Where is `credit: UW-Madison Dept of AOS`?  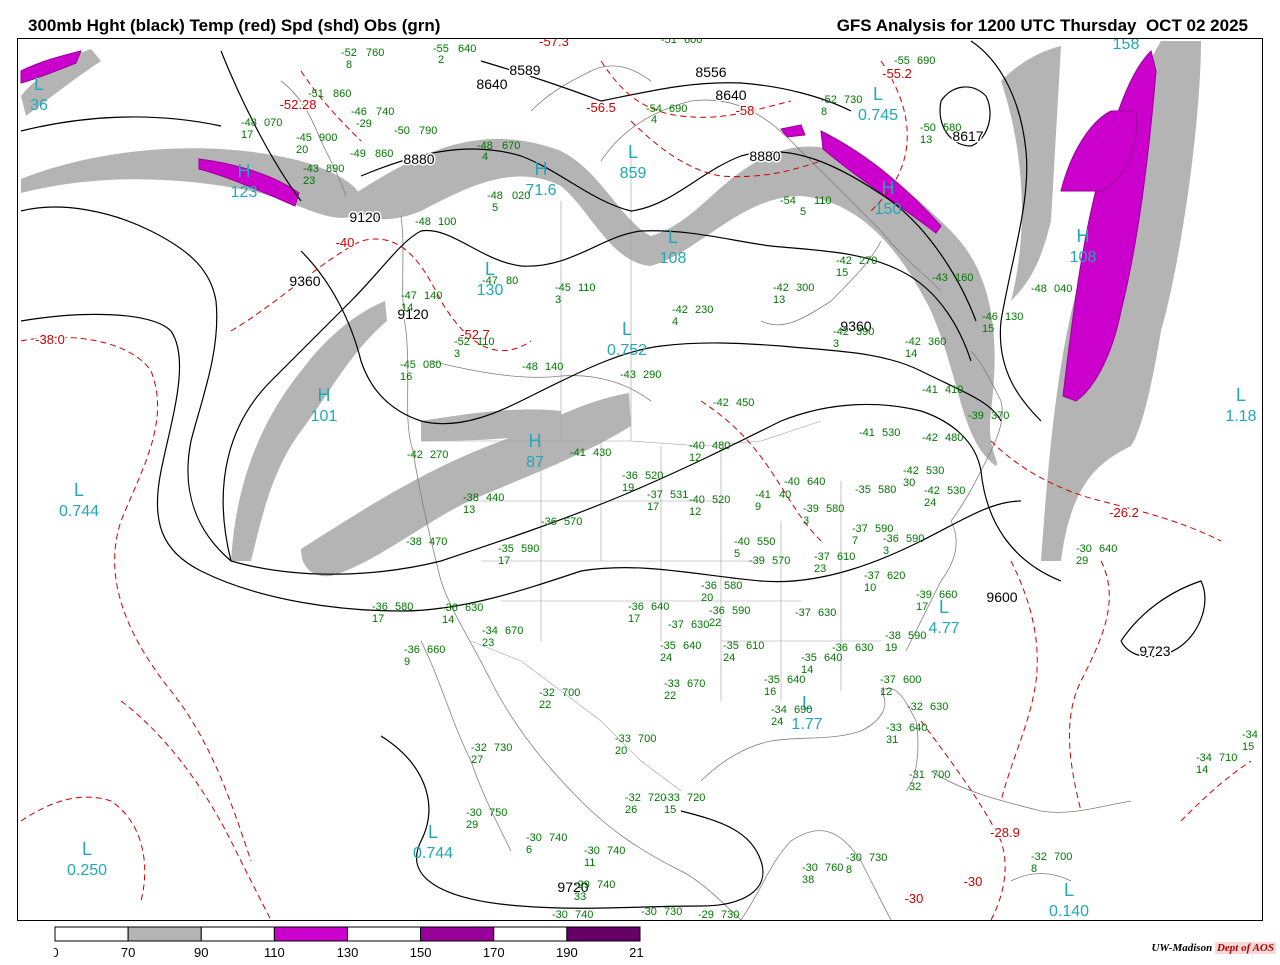
credit: UW-Madison Dept of AOS is located at coordinates (1213, 948).